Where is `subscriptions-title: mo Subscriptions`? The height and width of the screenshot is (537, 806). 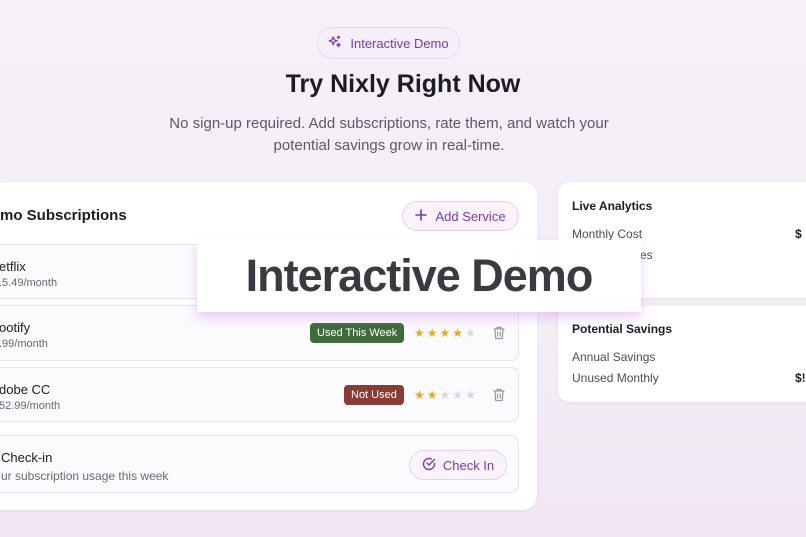 subscriptions-title: mo Subscriptions is located at coordinates (63, 215).